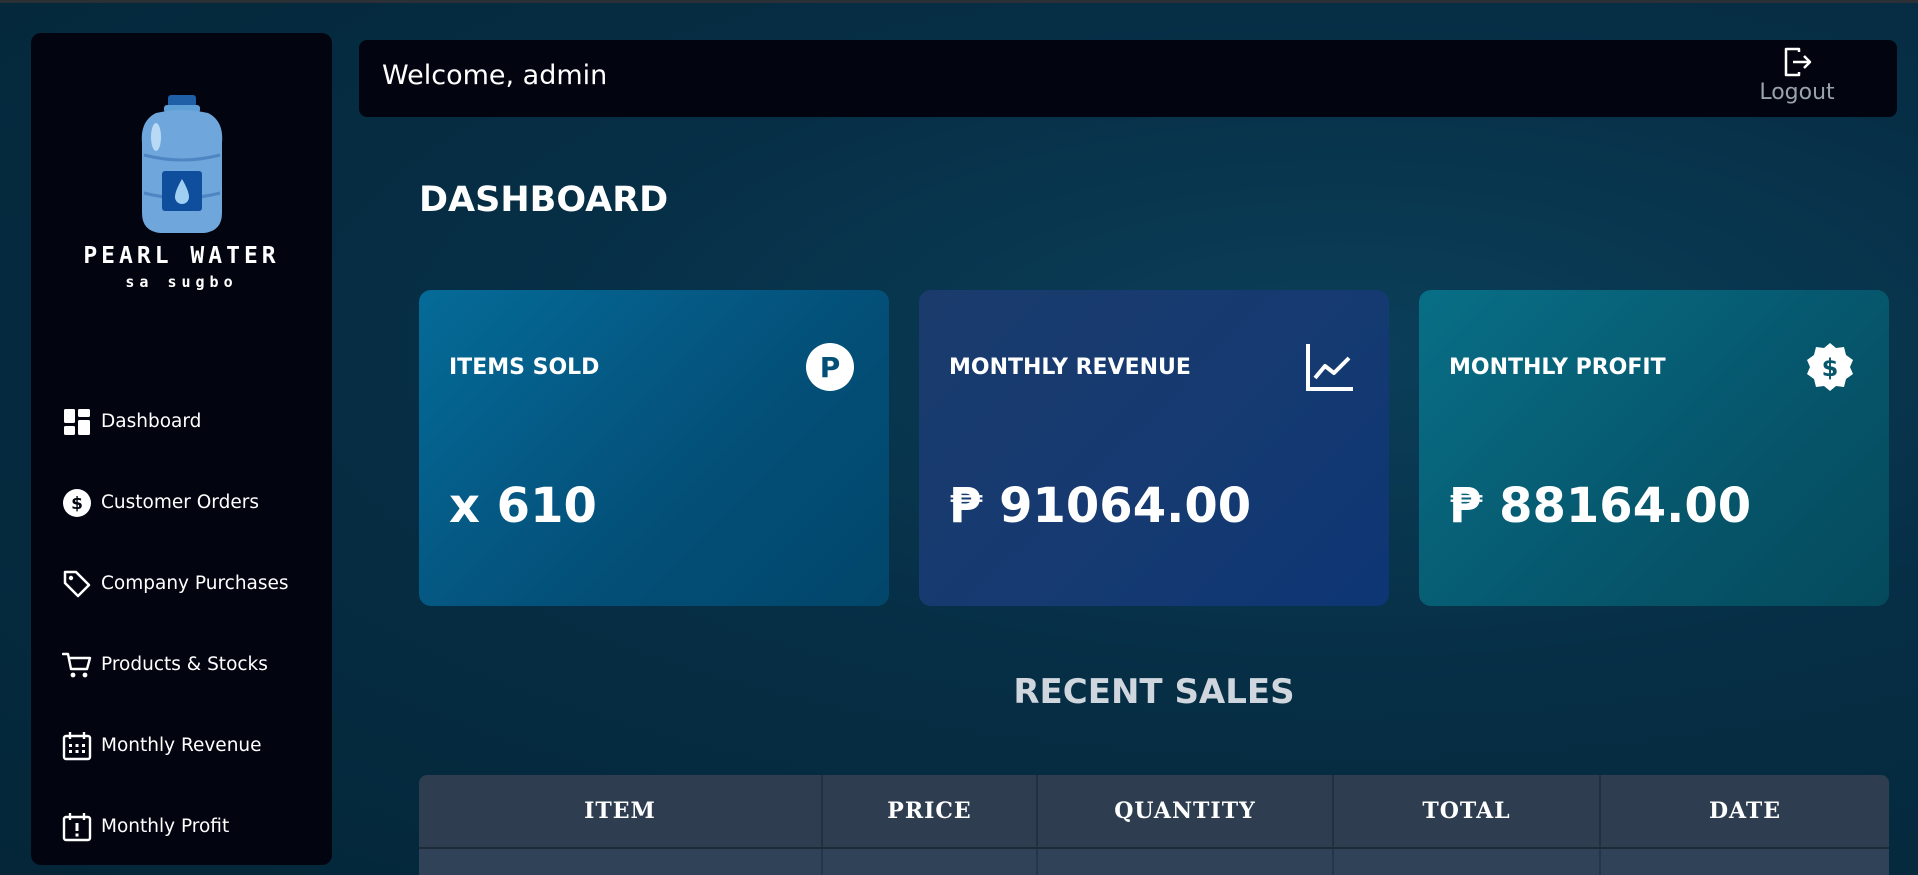 This screenshot has height=875, width=1918. I want to click on sidebar-item-label: Monthly Profit, so click(165, 826).